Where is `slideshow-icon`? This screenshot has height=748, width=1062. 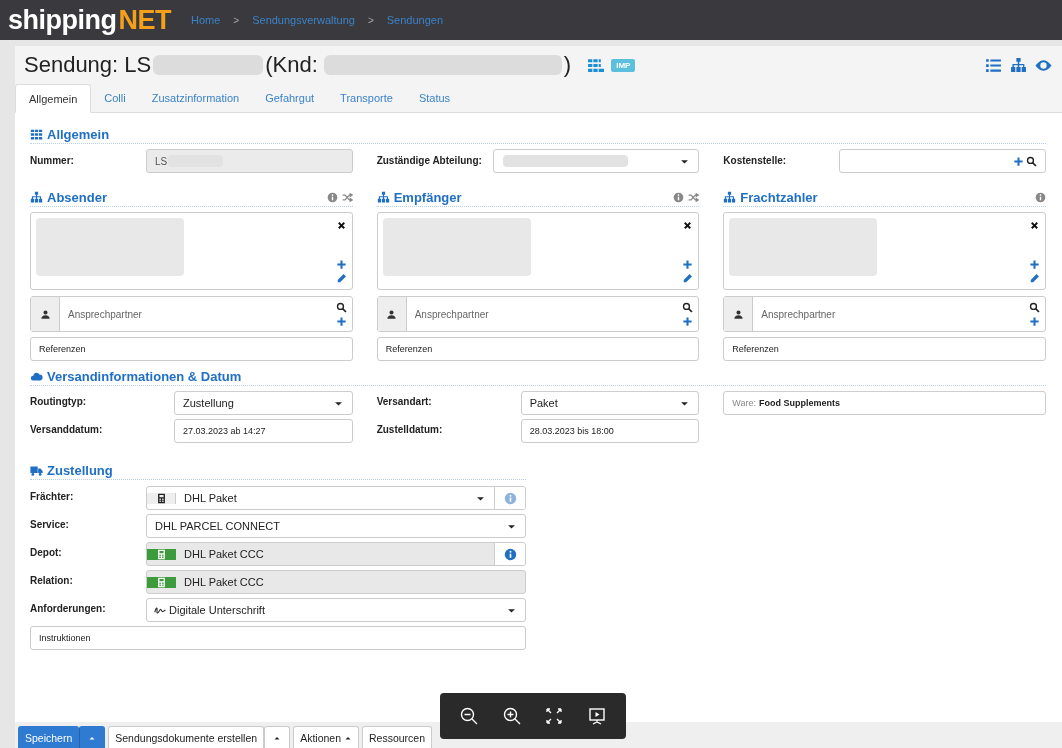 slideshow-icon is located at coordinates (596, 716).